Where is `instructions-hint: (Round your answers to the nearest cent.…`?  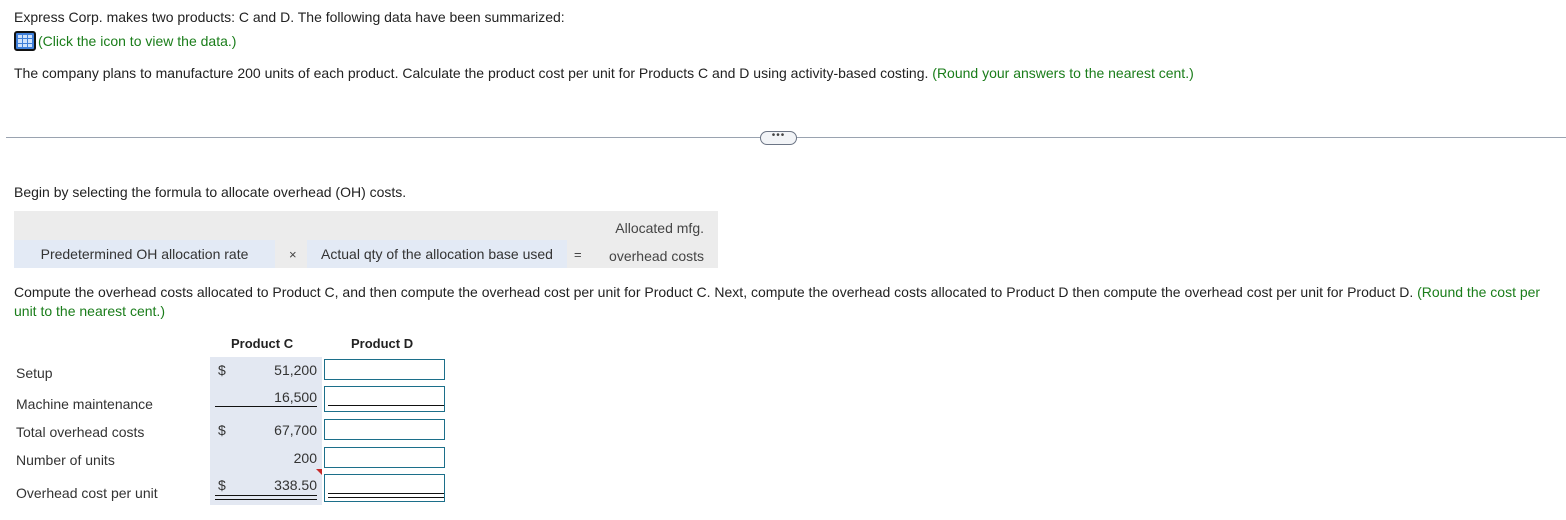 instructions-hint: (Round your answers to the nearest cent.… is located at coordinates (1063, 73).